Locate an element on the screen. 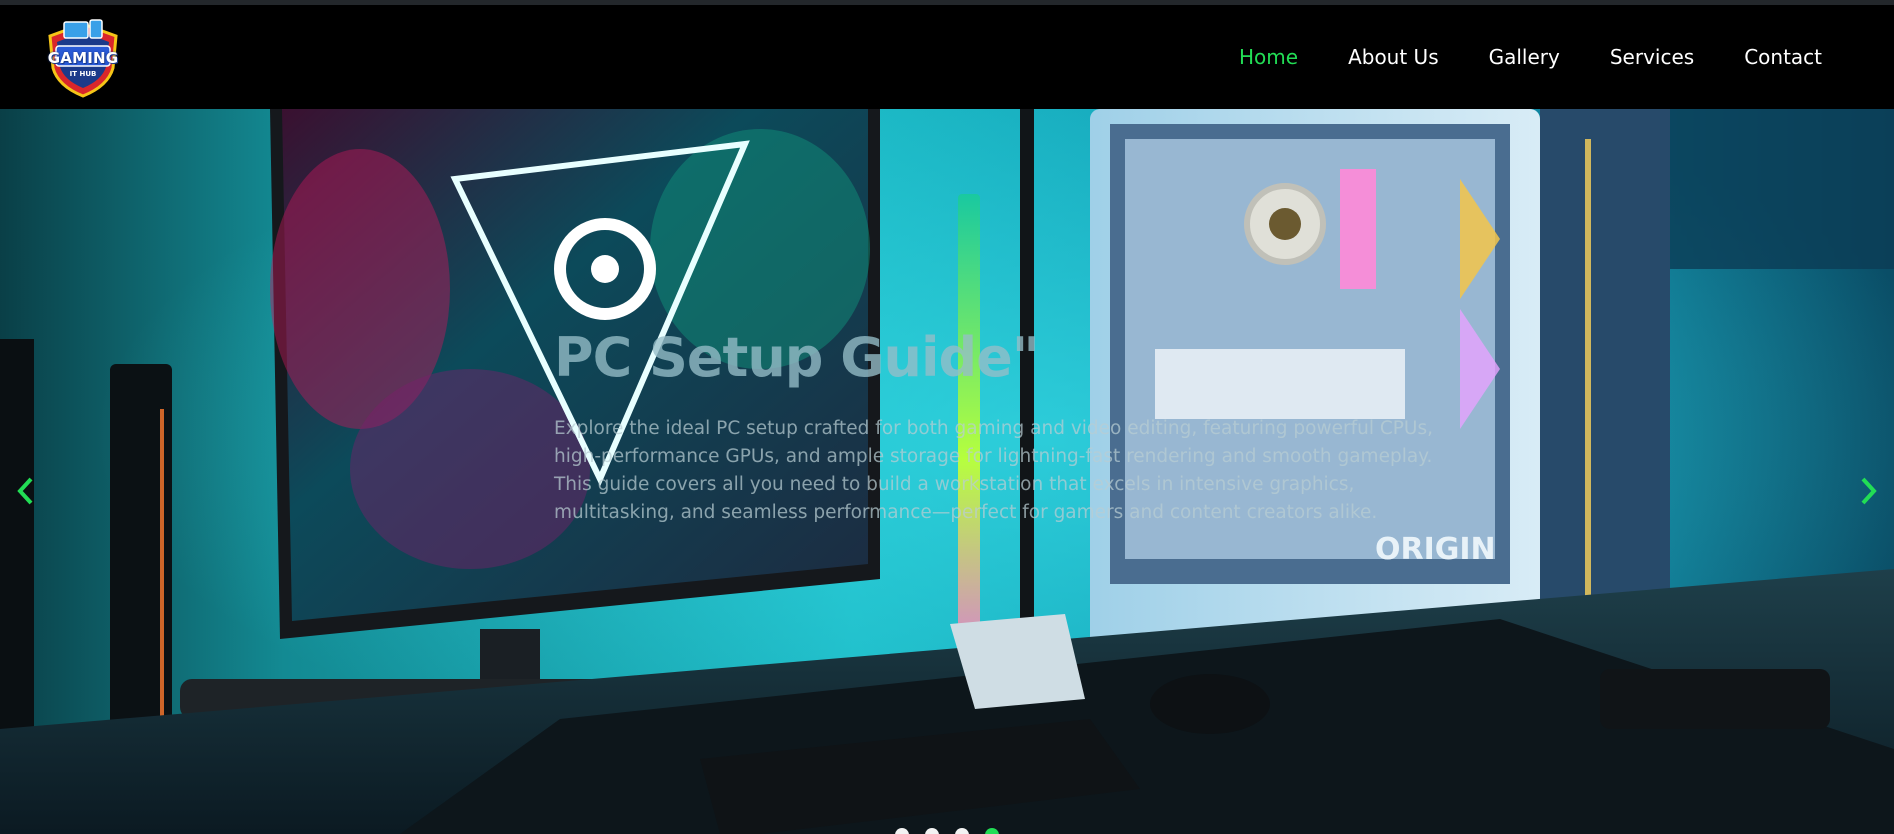 The image size is (1894, 834). nav-contact: Contact is located at coordinates (1783, 57).